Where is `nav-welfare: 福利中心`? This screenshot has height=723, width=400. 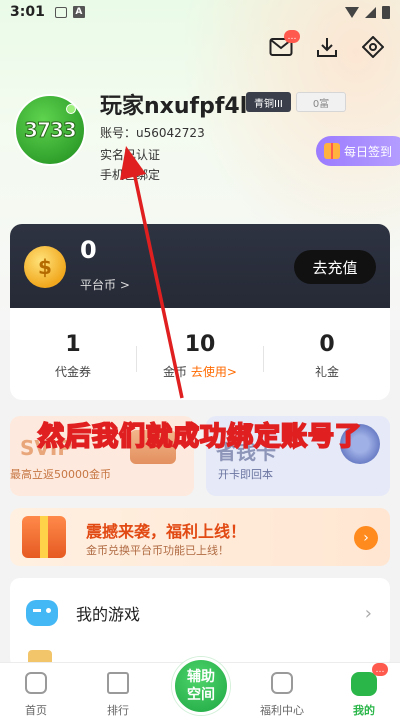
nav-welfare: 福利中心 is located at coordinates (282, 695).